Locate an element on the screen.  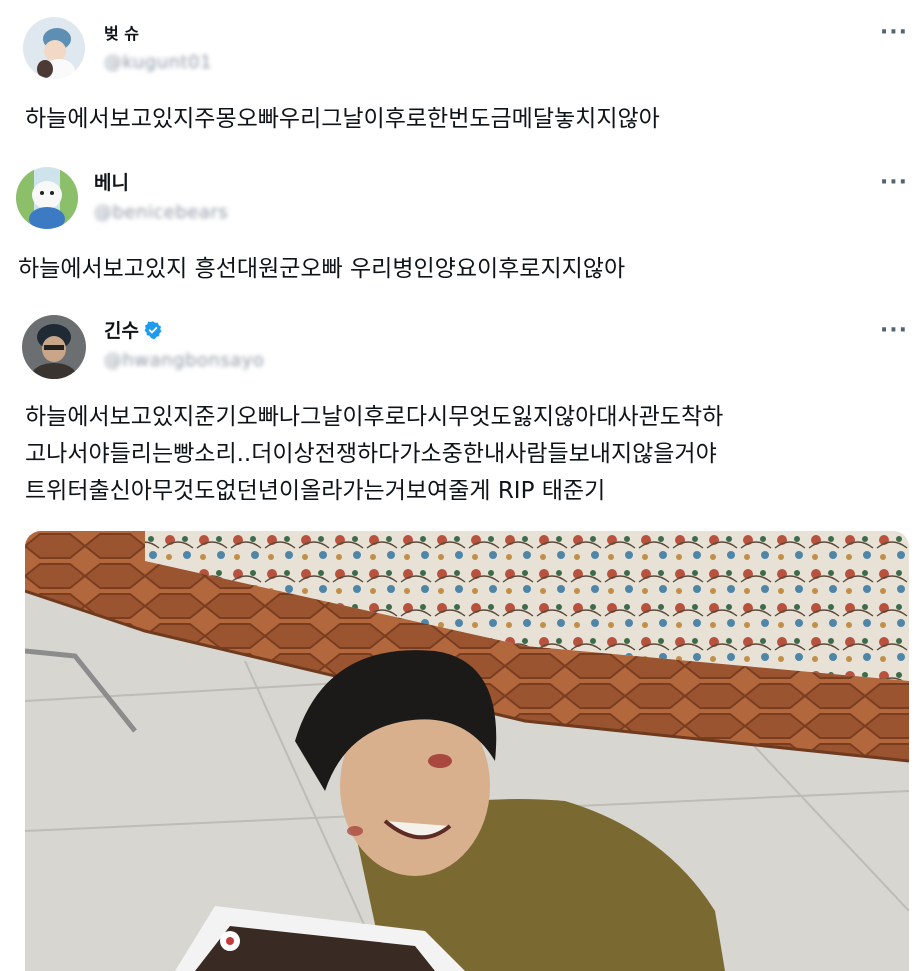
display-name-text: 긴수 is located at coordinates (121, 331).